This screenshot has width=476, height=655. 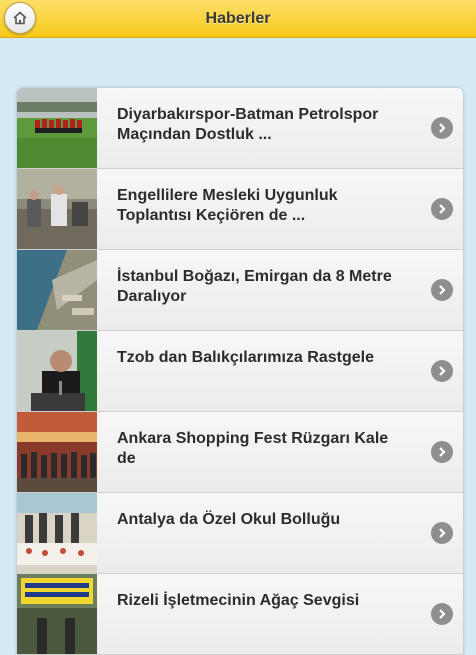 I want to click on news-item: Tzob dan Balıkçılarımıza Rastgele, so click(x=240, y=371).